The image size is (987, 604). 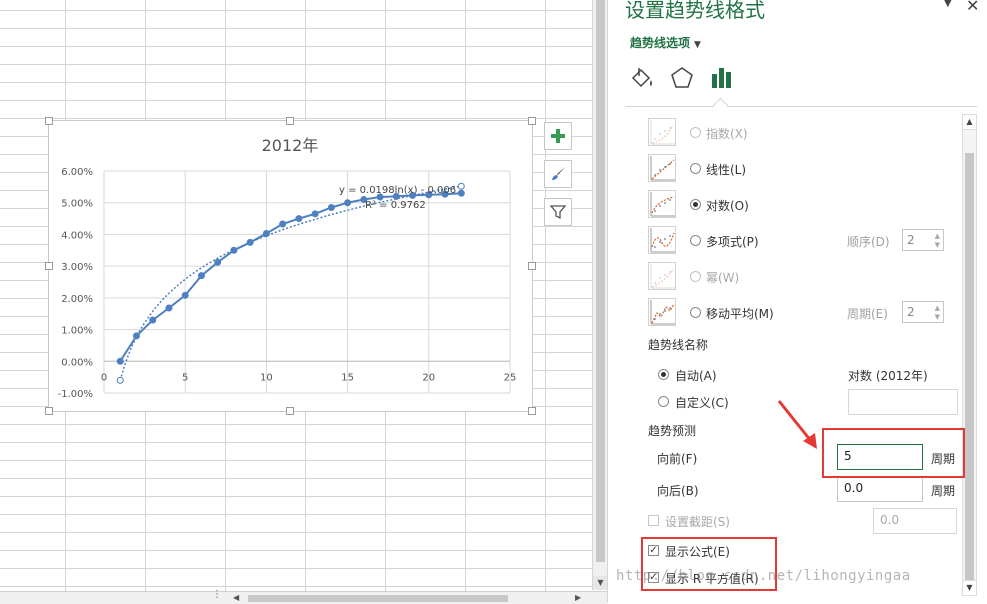 I want to click on sheet-tab-splitter: ⋮, so click(x=217, y=594).